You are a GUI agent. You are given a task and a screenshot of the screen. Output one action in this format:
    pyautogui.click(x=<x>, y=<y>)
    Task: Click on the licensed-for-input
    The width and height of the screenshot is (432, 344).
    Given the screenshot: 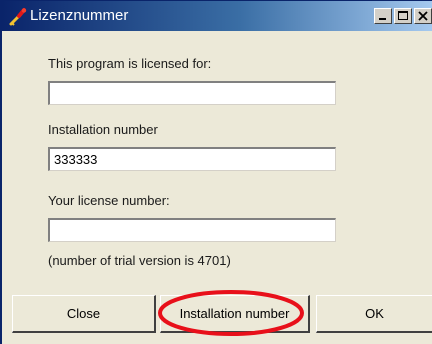 What is the action you would take?
    pyautogui.click(x=192, y=93)
    